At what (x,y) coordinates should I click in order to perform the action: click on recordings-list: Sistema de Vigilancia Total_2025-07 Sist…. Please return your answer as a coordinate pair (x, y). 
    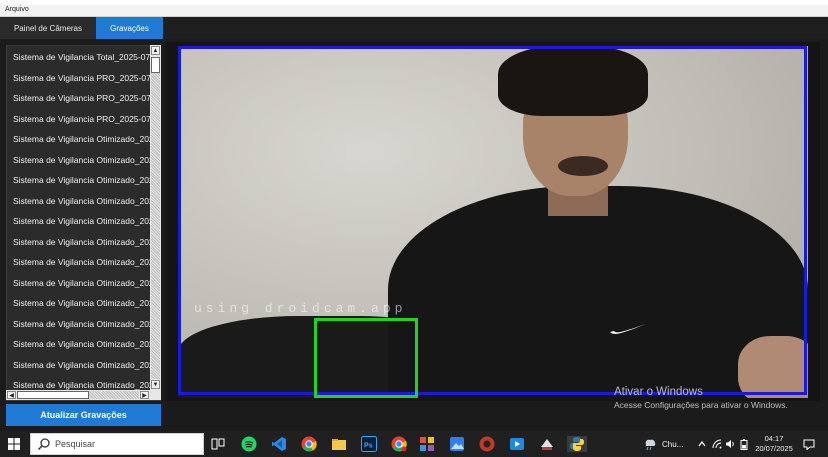
    Looking at the image, I should click on (83, 223).